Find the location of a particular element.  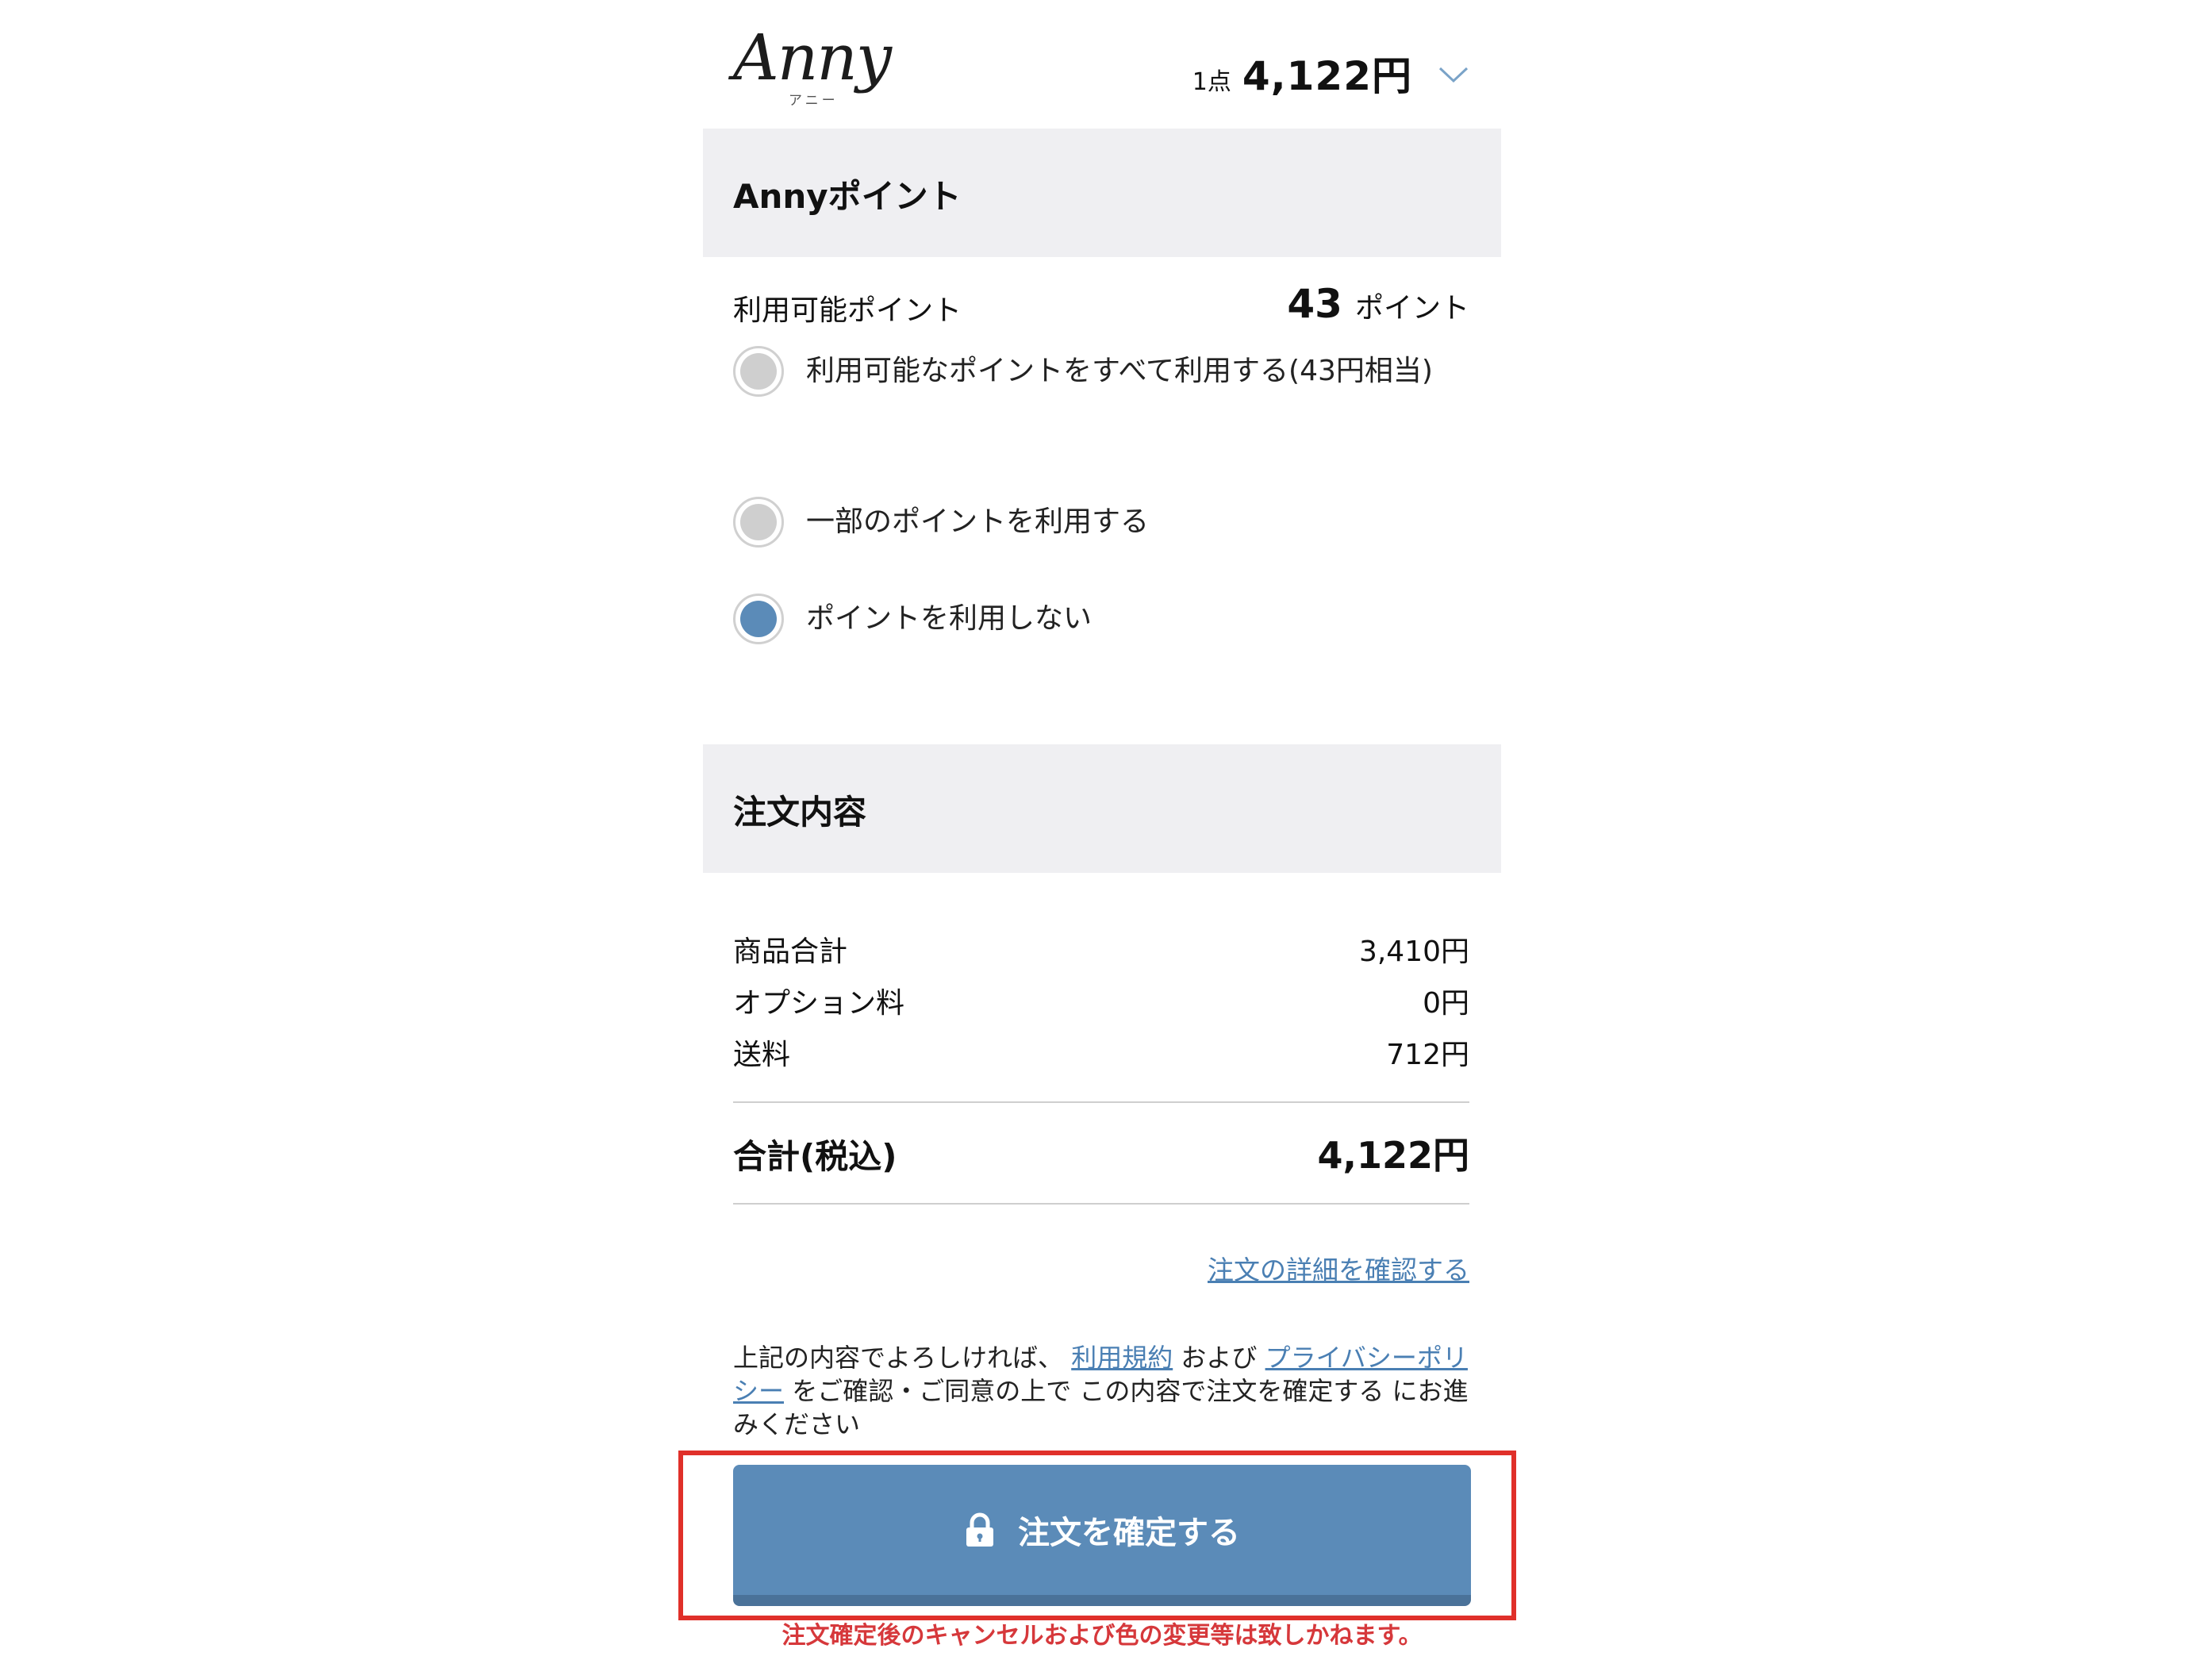

header: Anny アニー 1点 4,122円 is located at coordinates (1102, 64).